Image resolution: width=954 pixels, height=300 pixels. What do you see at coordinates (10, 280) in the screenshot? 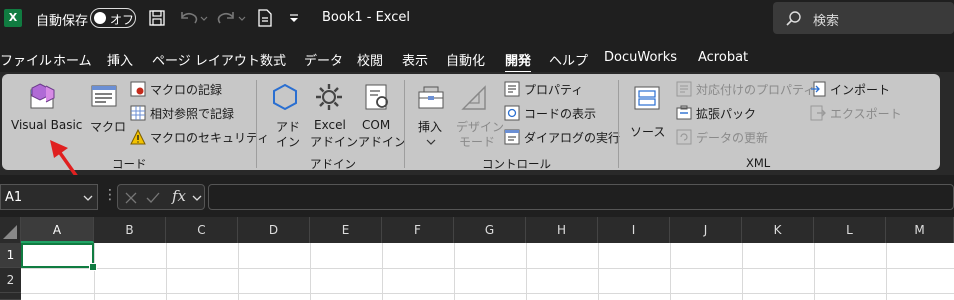
I see `row-header: 2` at bounding box center [10, 280].